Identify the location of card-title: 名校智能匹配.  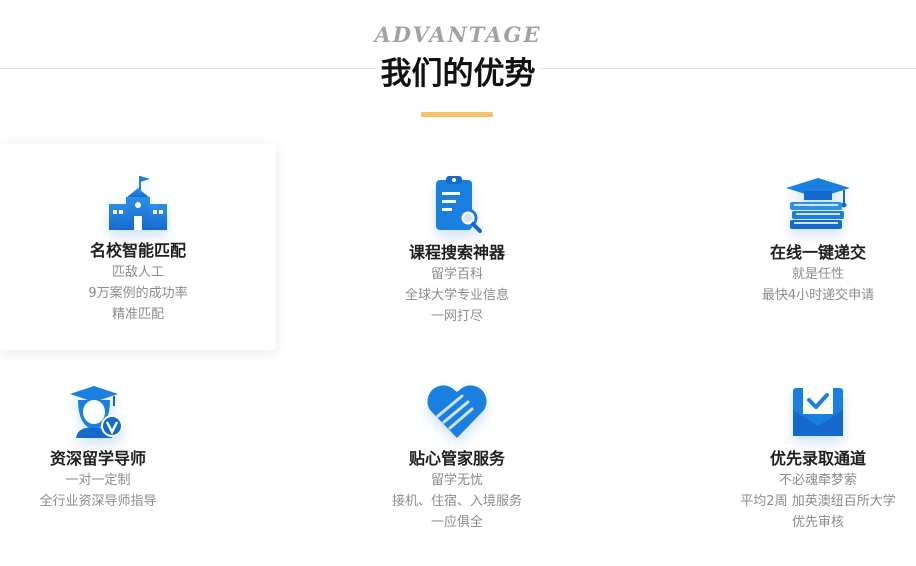
(137, 250).